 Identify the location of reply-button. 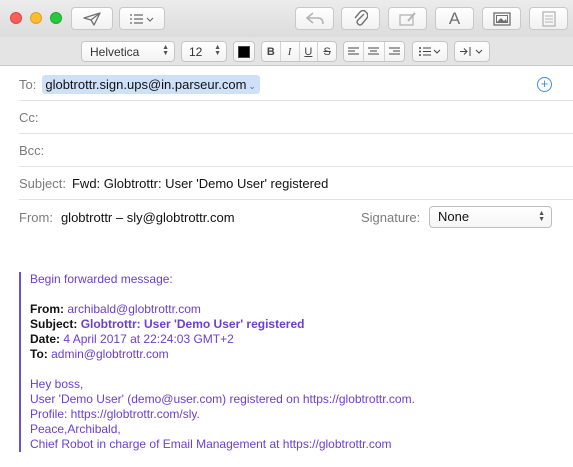
(314, 18).